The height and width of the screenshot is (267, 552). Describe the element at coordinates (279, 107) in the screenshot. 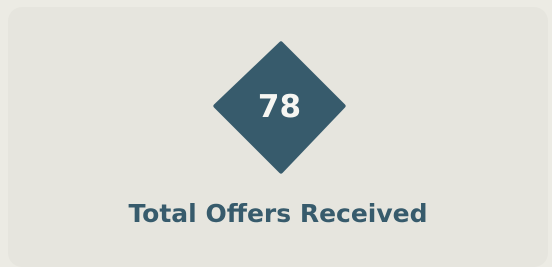

I see `offers-count: 78` at that location.